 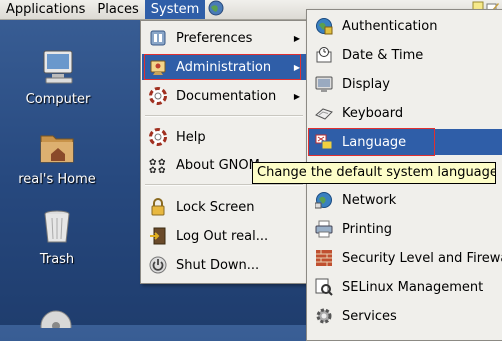 I want to click on tooltip: Change the default system language, so click(x=374, y=173).